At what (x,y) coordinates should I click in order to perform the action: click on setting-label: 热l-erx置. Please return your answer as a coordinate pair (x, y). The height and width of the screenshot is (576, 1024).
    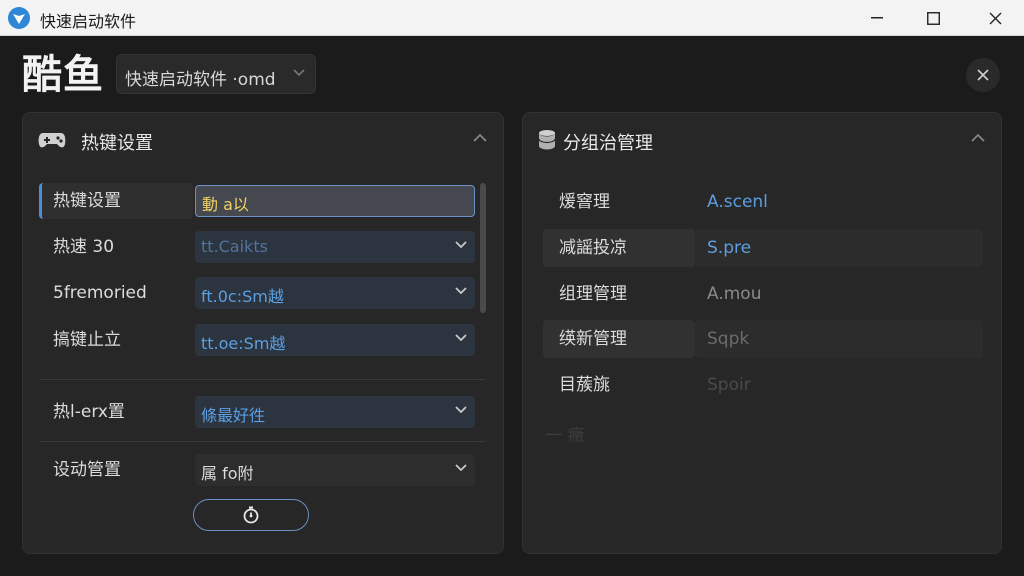
    Looking at the image, I should click on (89, 412).